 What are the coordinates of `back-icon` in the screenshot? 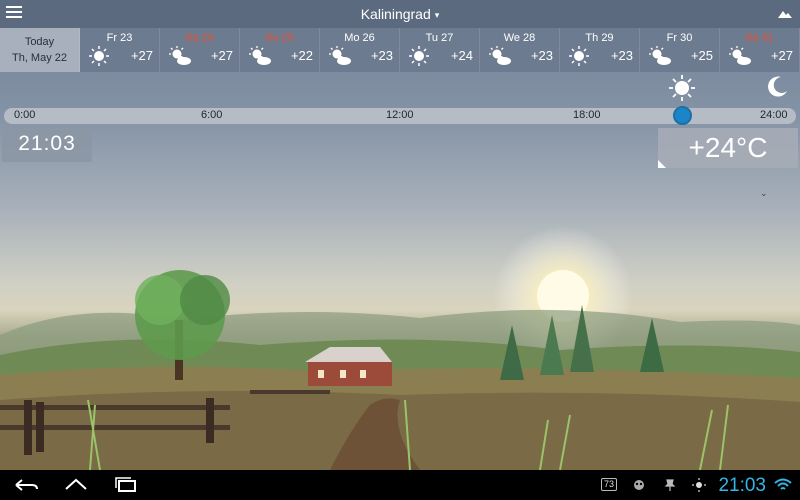 It's located at (26, 485).